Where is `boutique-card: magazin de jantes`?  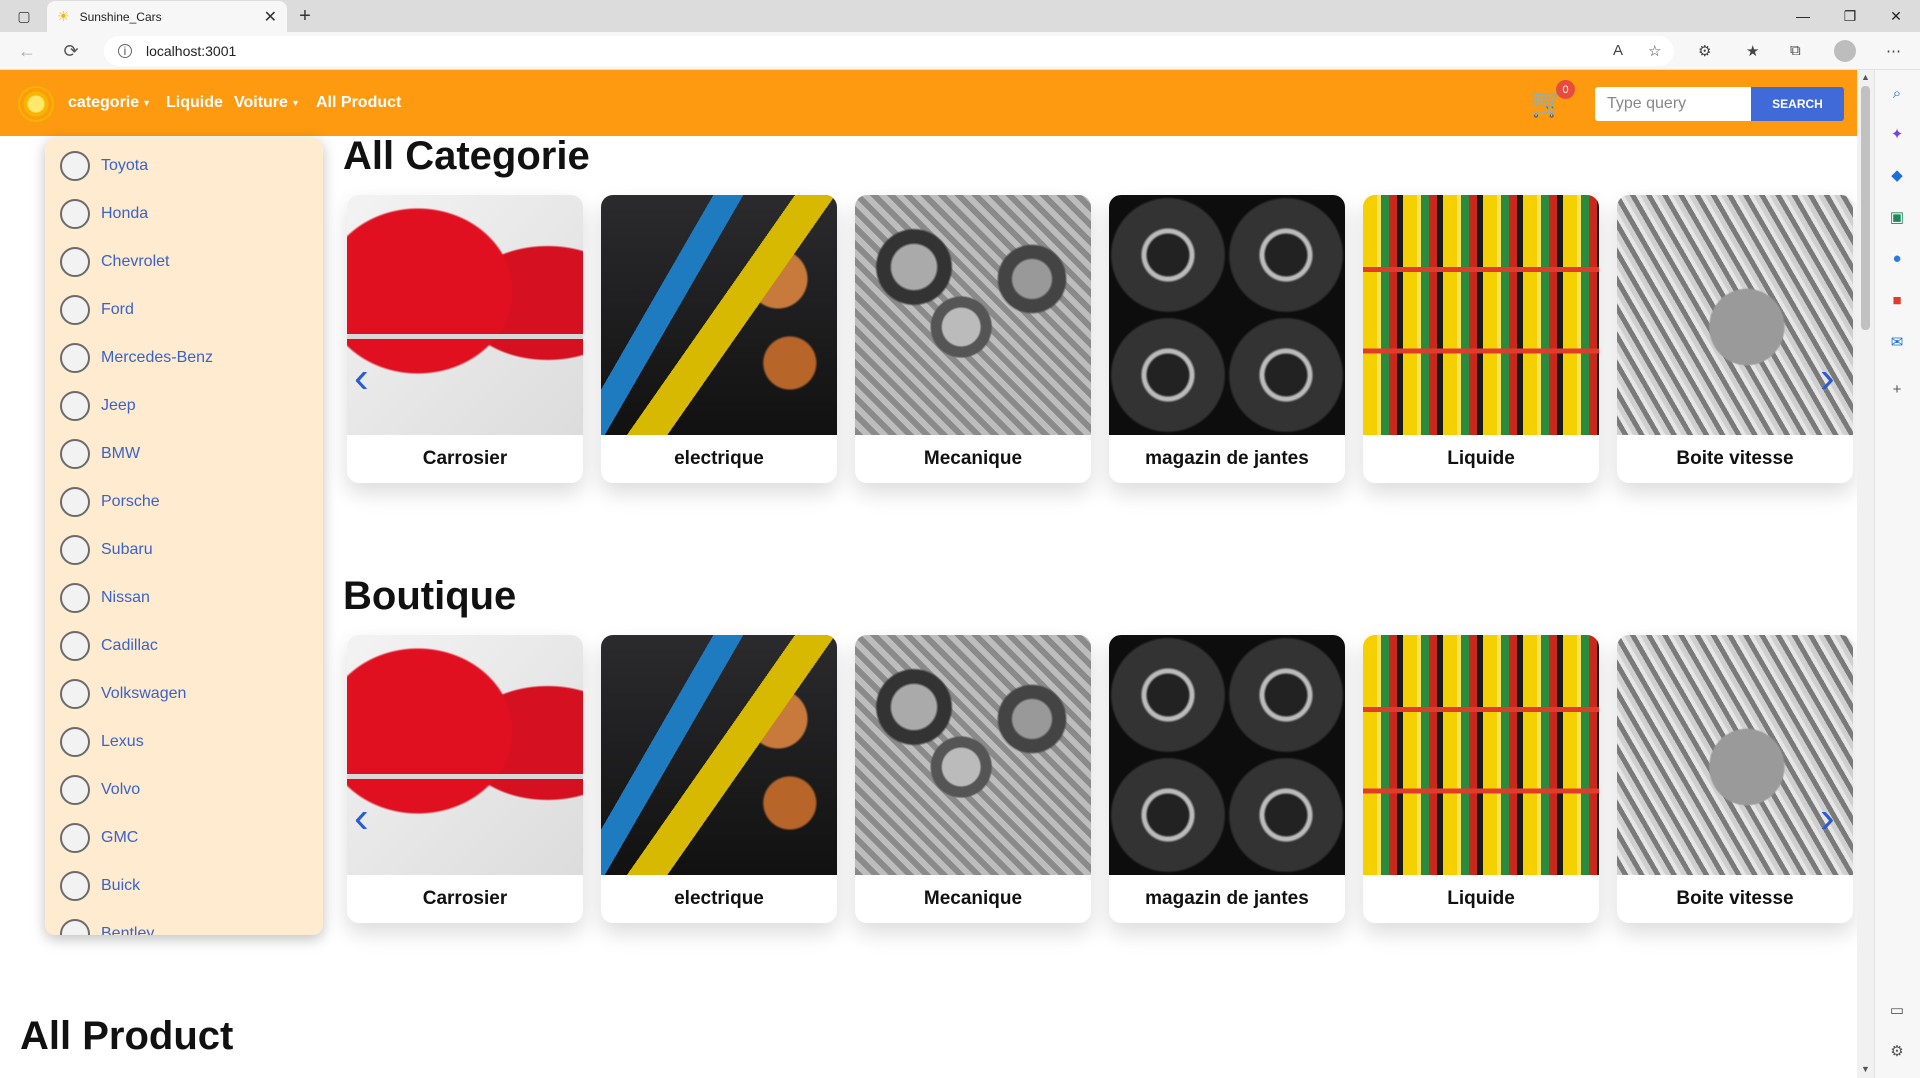 boutique-card: magazin de jantes is located at coordinates (1227, 779).